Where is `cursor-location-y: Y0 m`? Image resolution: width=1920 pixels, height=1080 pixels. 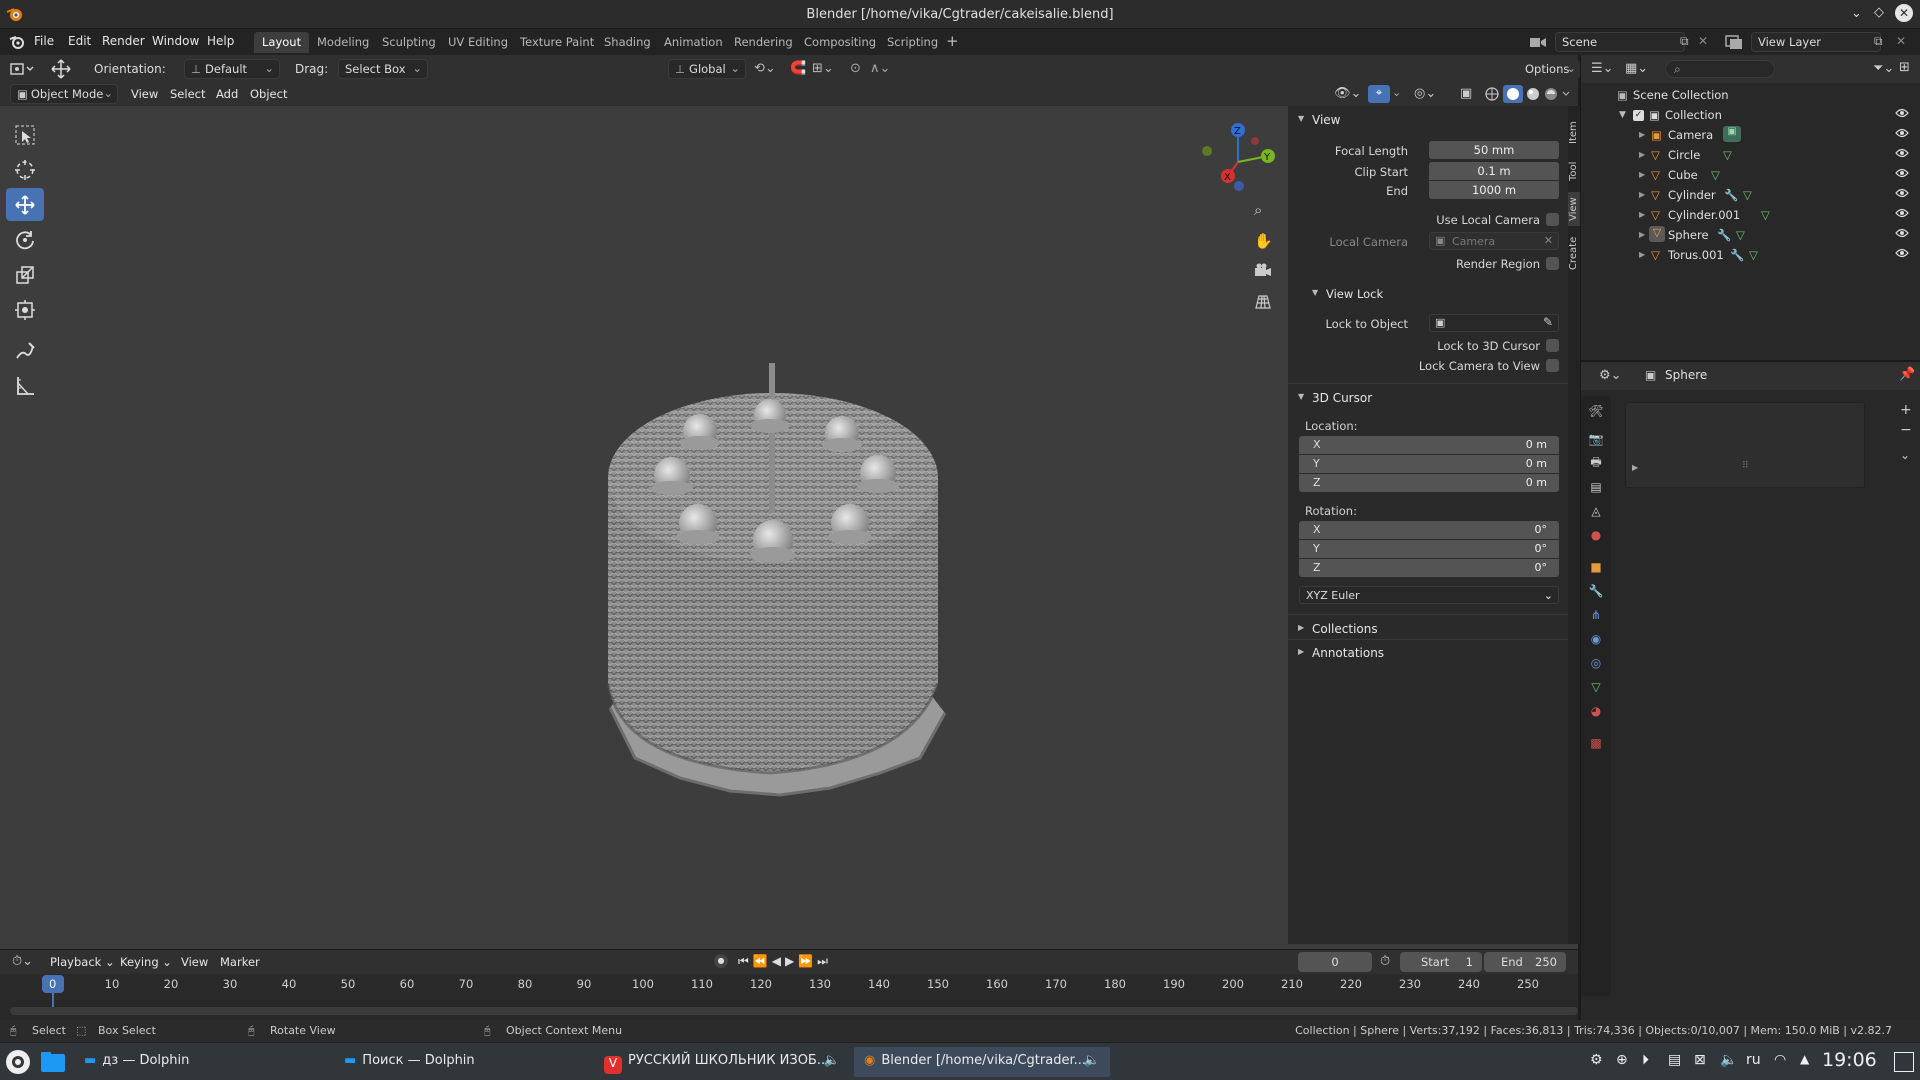
cursor-location-y: Y0 m is located at coordinates (1429, 464).